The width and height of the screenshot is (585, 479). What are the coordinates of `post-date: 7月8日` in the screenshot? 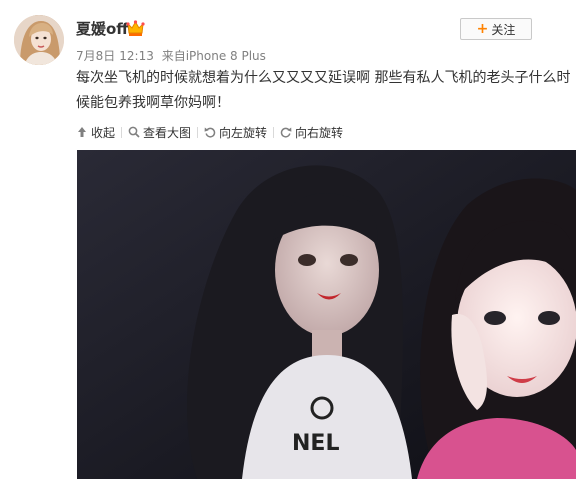 It's located at (95, 56).